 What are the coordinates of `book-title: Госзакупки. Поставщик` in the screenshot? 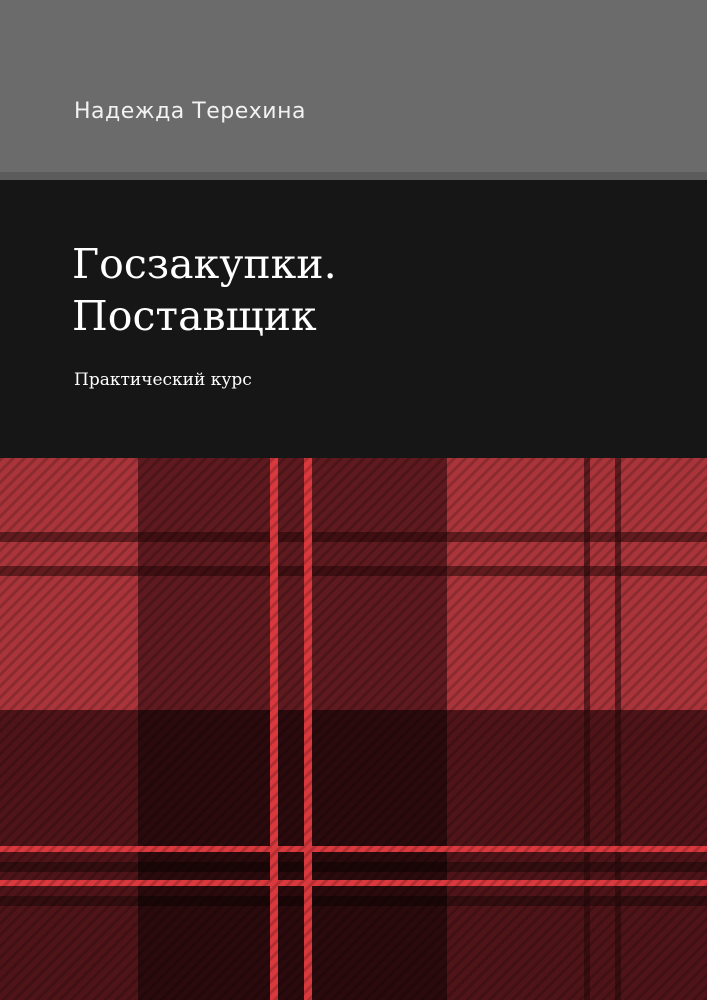 It's located at (372, 290).